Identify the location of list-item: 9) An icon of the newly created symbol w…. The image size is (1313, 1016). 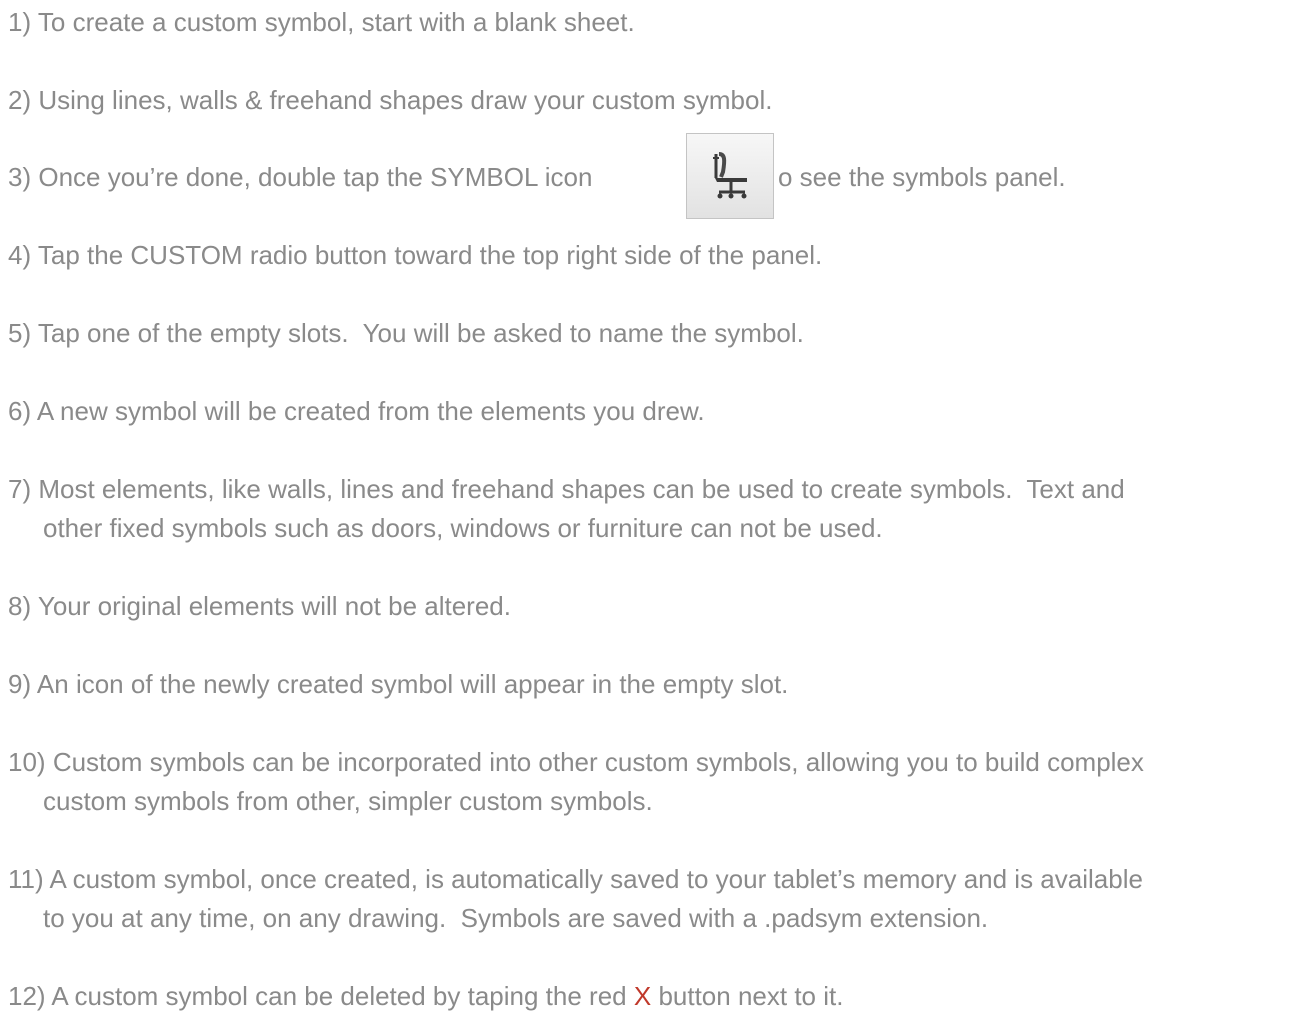
(658, 684).